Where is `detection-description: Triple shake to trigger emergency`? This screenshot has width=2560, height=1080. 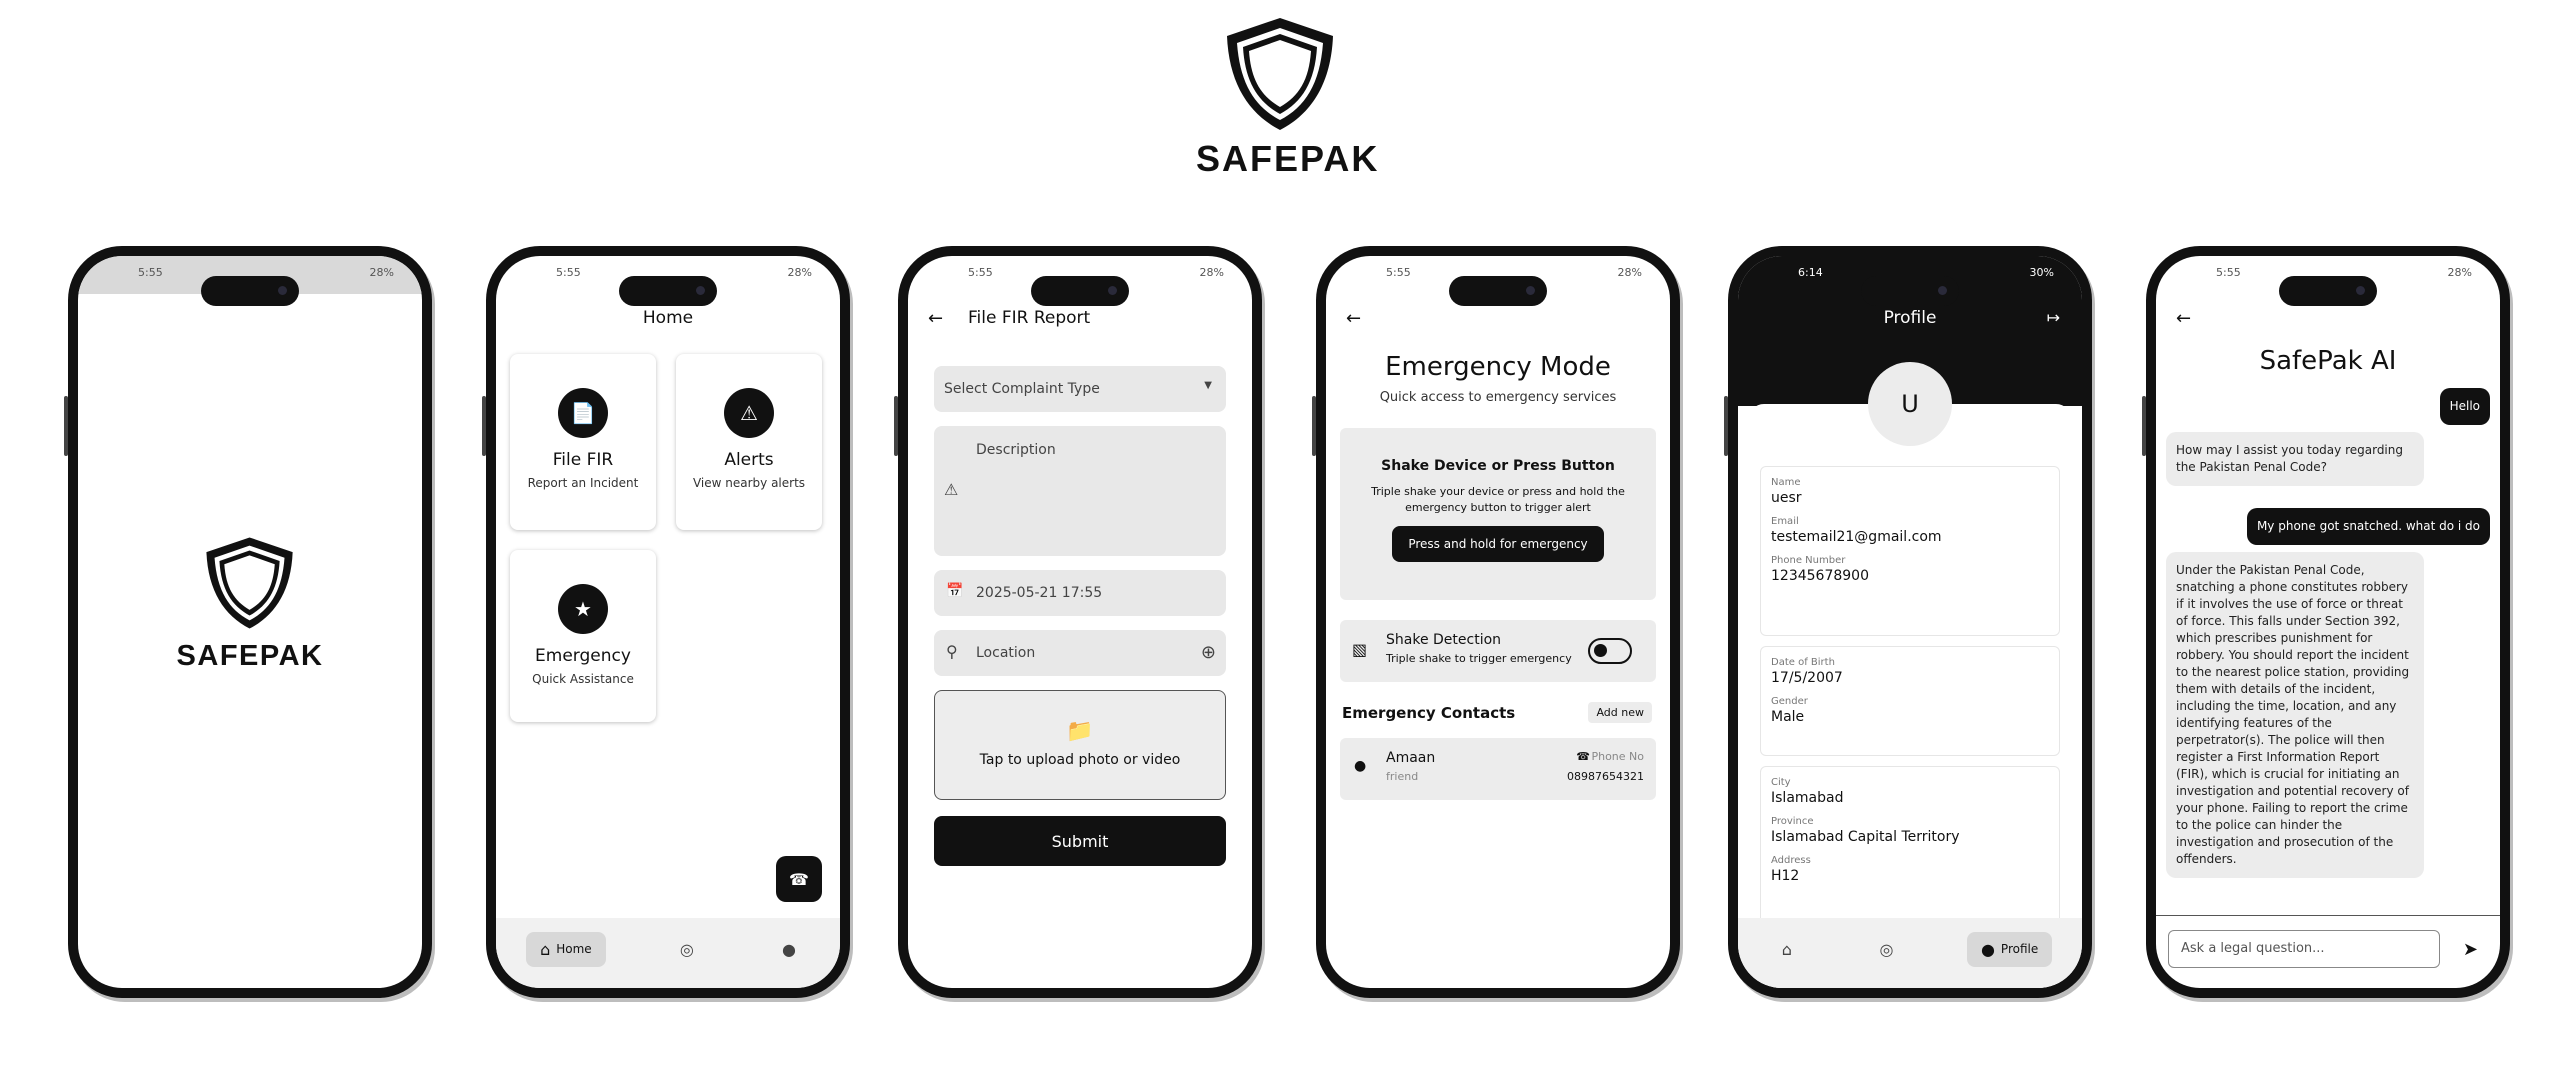
detection-description: Triple shake to trigger emergency is located at coordinates (1479, 658).